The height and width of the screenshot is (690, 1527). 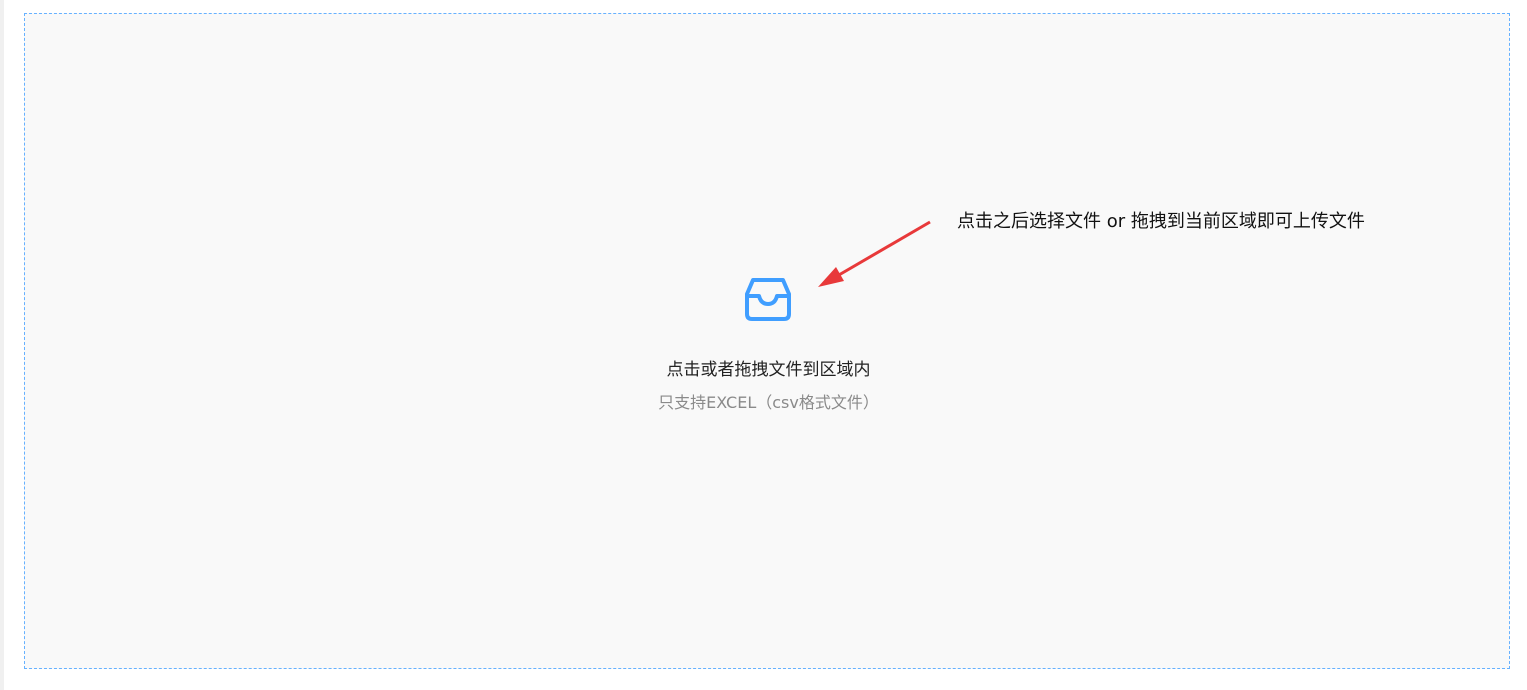 What do you see at coordinates (768, 299) in the screenshot?
I see `inbox-icon` at bounding box center [768, 299].